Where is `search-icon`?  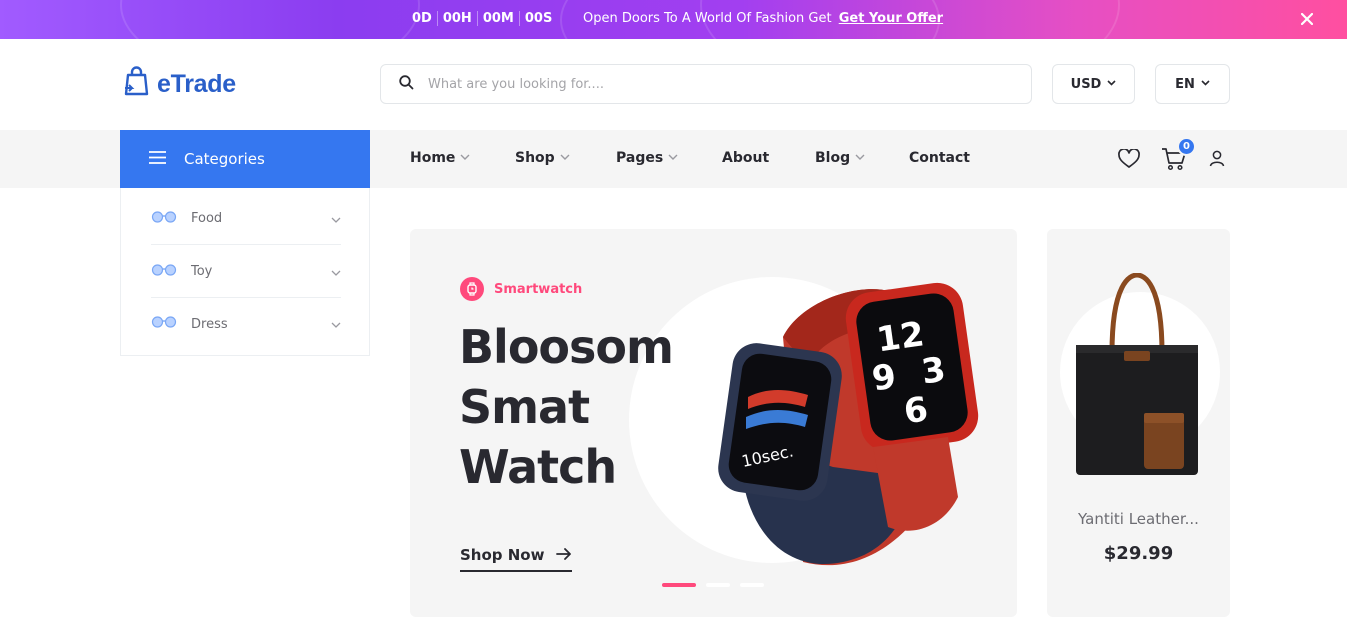 search-icon is located at coordinates (406, 84).